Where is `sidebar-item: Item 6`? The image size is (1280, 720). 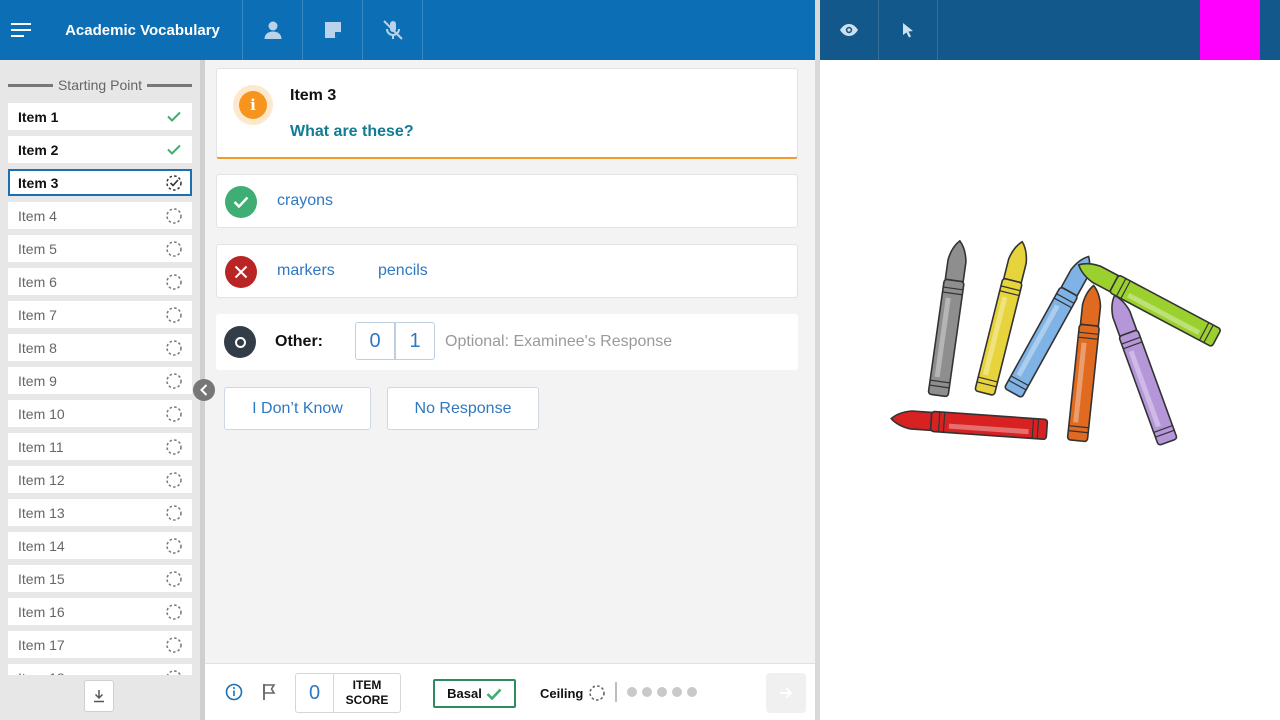
sidebar-item: Item 6 is located at coordinates (100, 281).